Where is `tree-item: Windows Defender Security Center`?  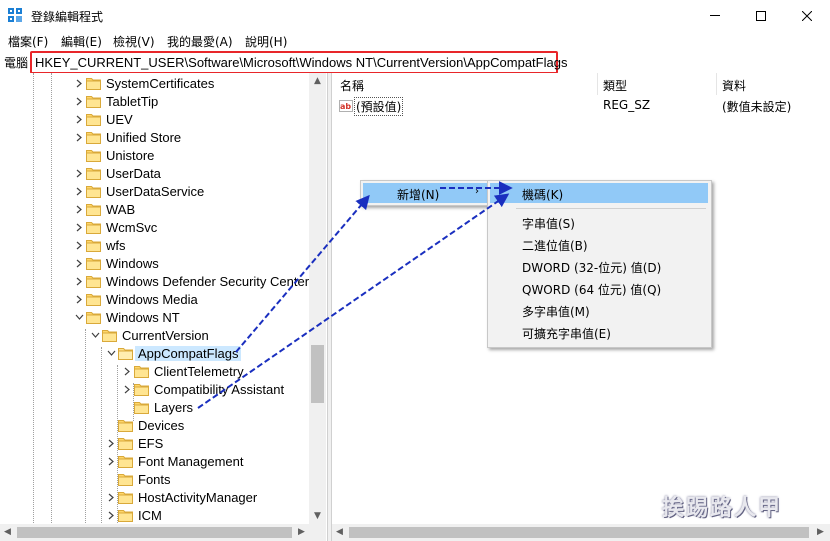 tree-item: Windows Defender Security Center is located at coordinates (190, 281).